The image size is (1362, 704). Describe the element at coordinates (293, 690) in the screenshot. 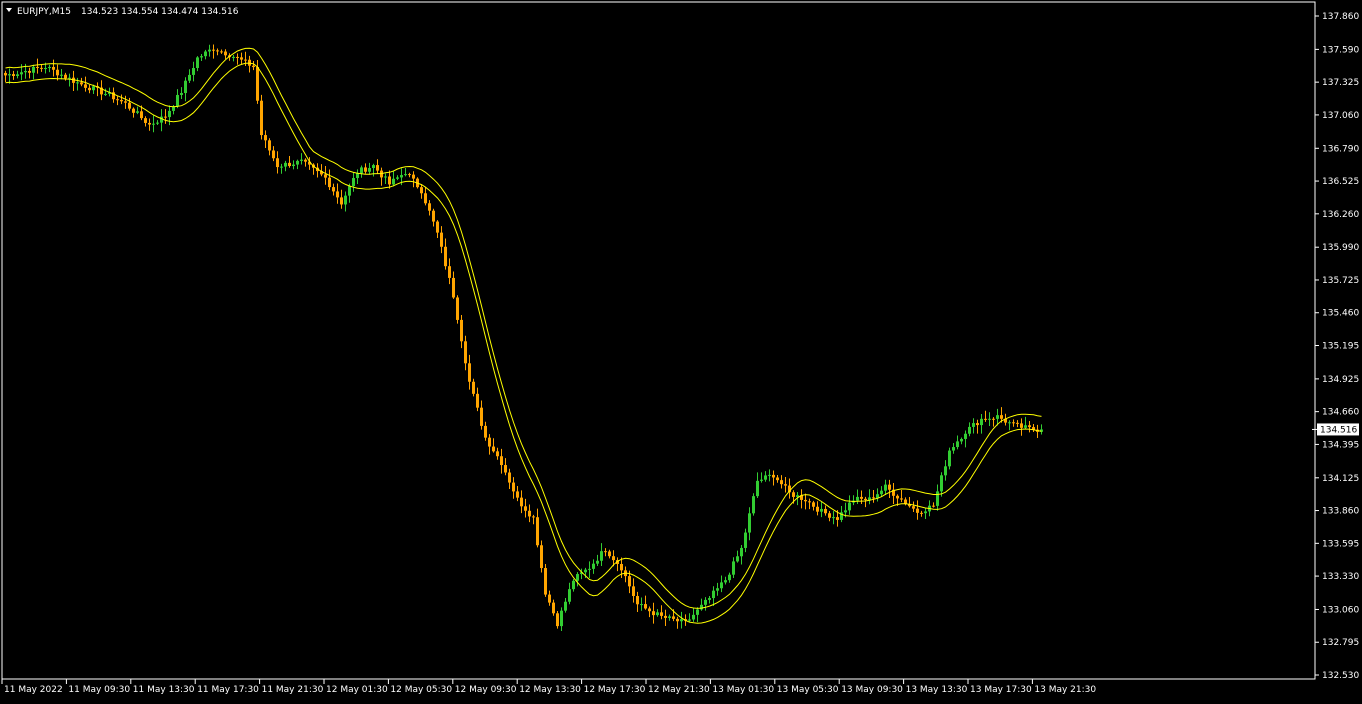

I see `x-tick-label: 11 May 21:30` at that location.